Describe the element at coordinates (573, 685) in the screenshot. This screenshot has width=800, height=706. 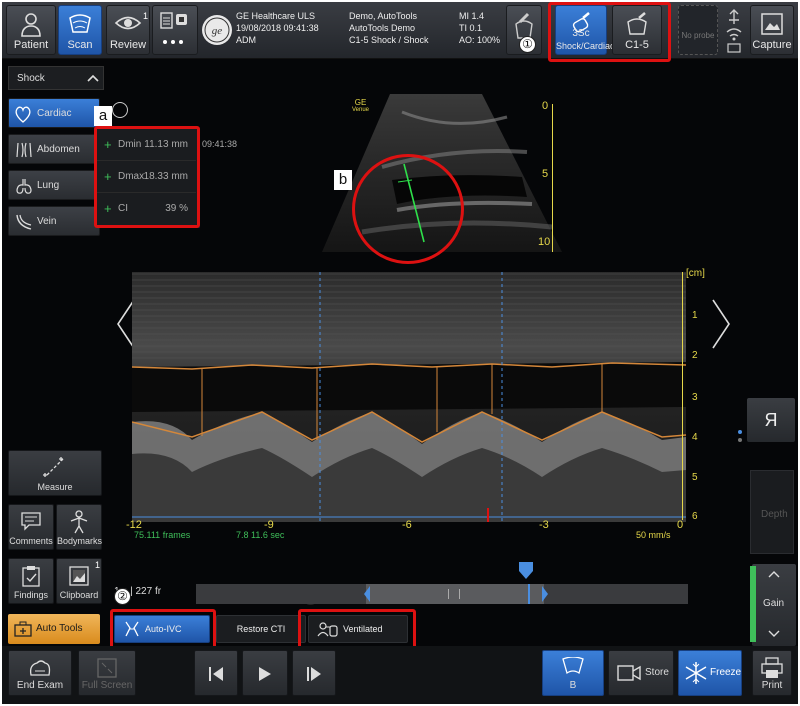
I see `b-mode-label: B` at that location.